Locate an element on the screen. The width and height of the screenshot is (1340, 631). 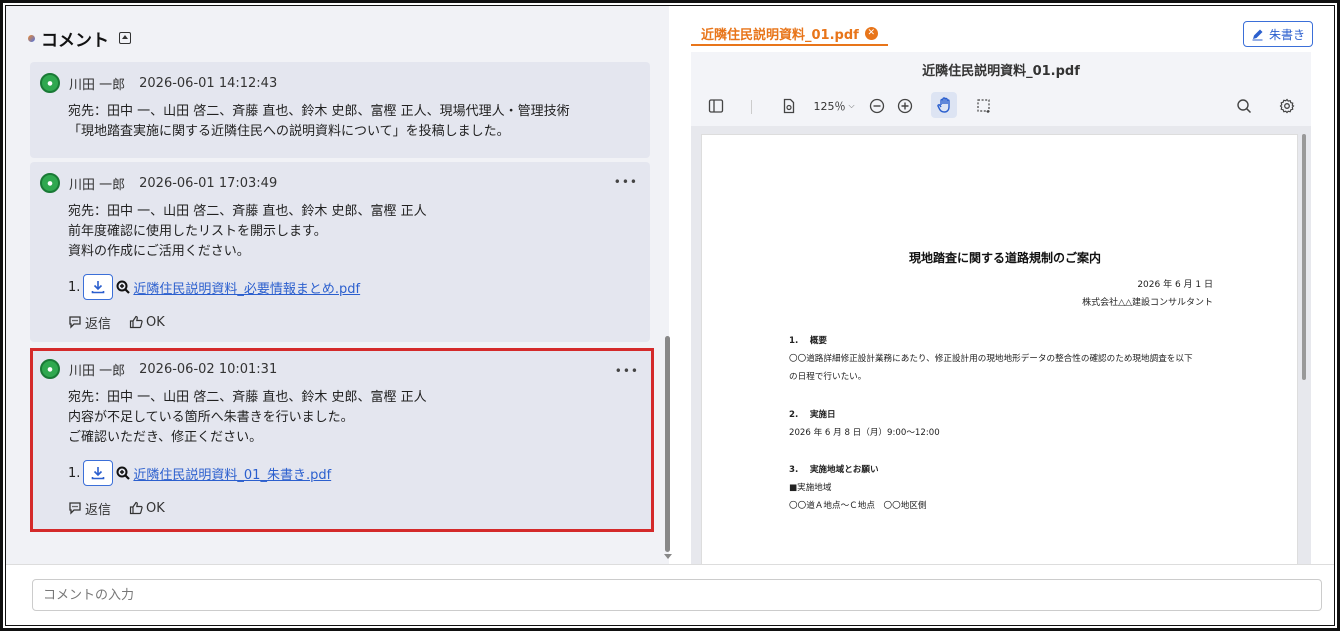
gear-icon is located at coordinates (1287, 106).